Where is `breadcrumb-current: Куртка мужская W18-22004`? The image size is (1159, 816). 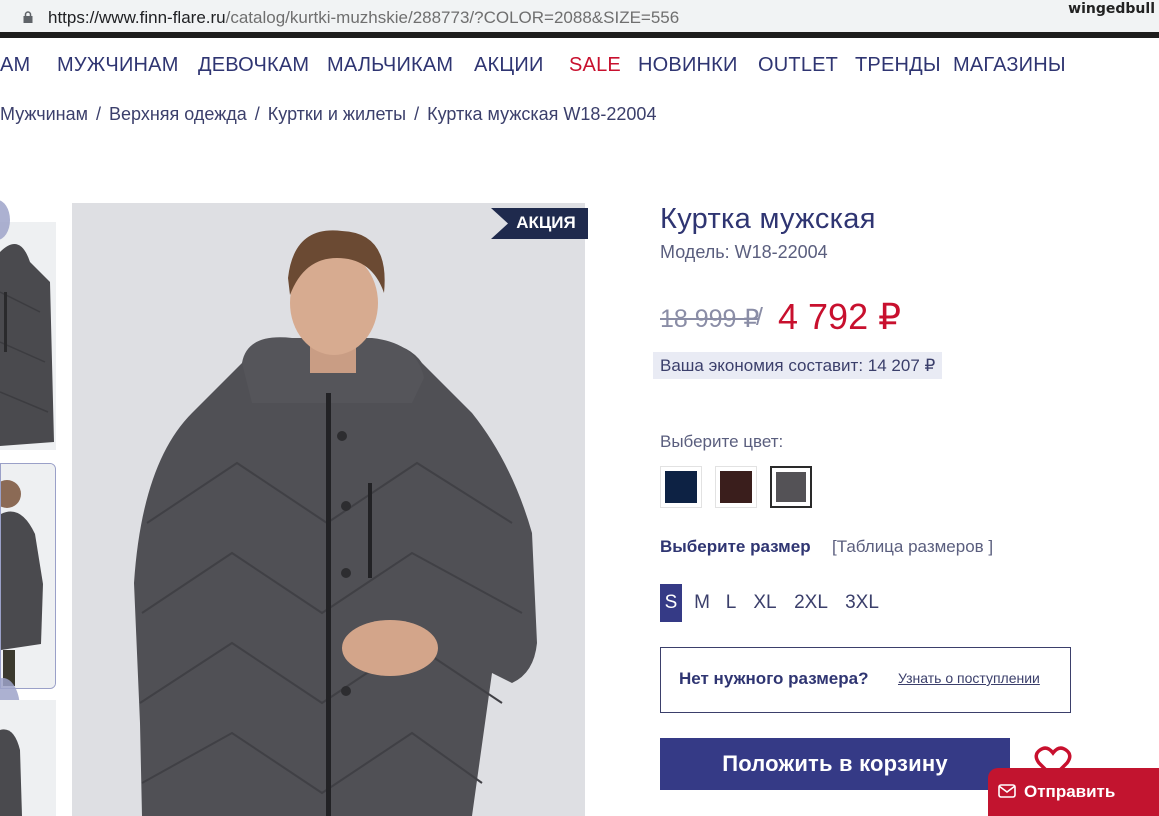
breadcrumb-current: Куртка мужская W18-22004 is located at coordinates (542, 114).